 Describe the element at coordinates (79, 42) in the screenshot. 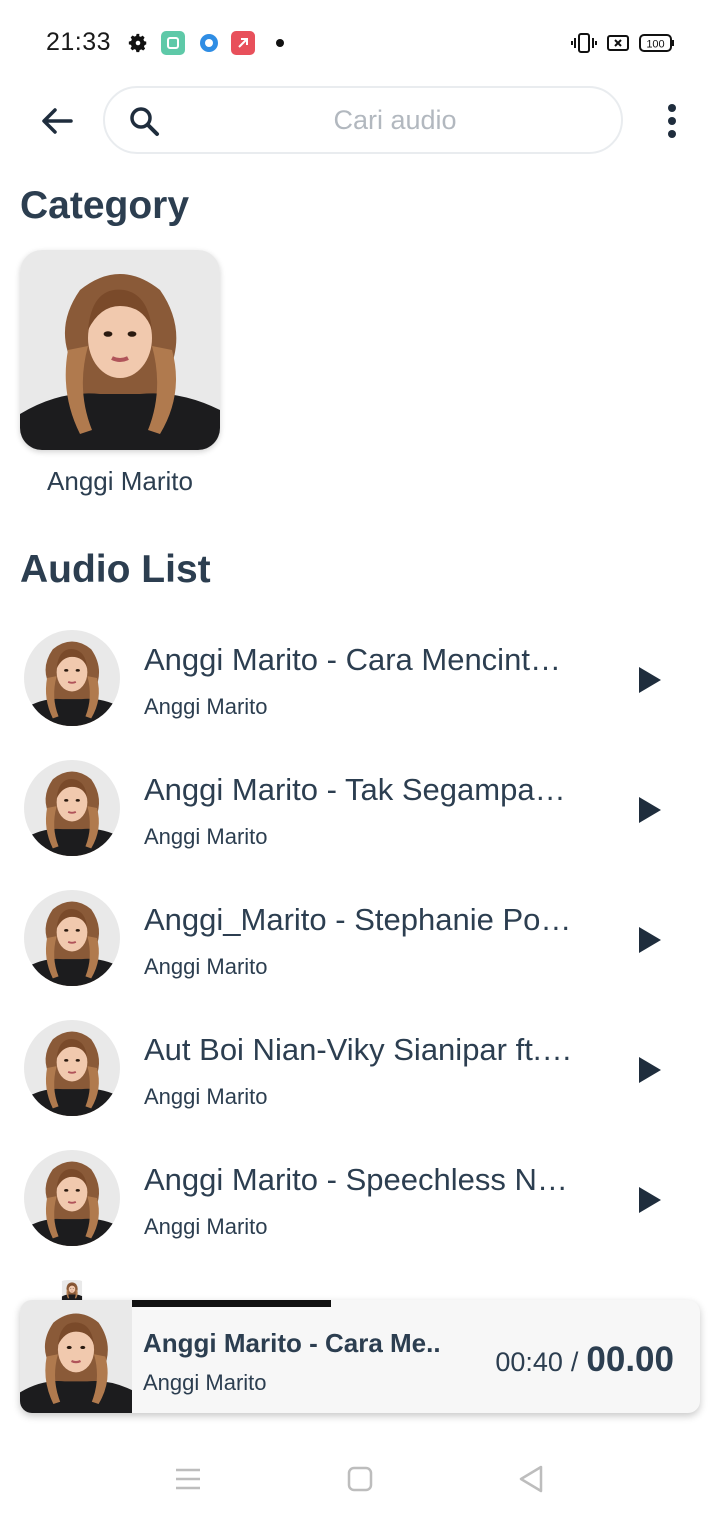

I see `status-time: 21:33` at that location.